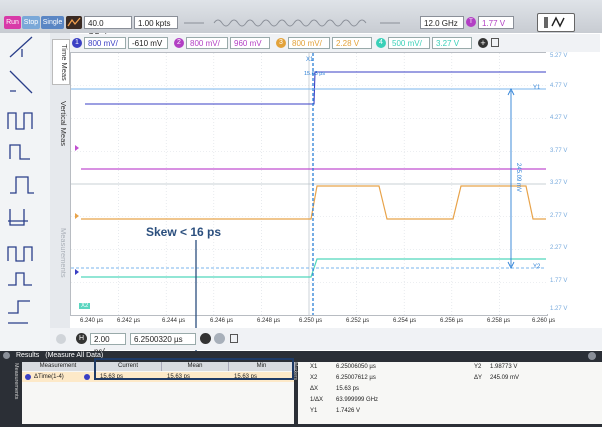  Describe the element at coordinates (58, 366) in the screenshot. I see `column-header: Measurement` at that location.